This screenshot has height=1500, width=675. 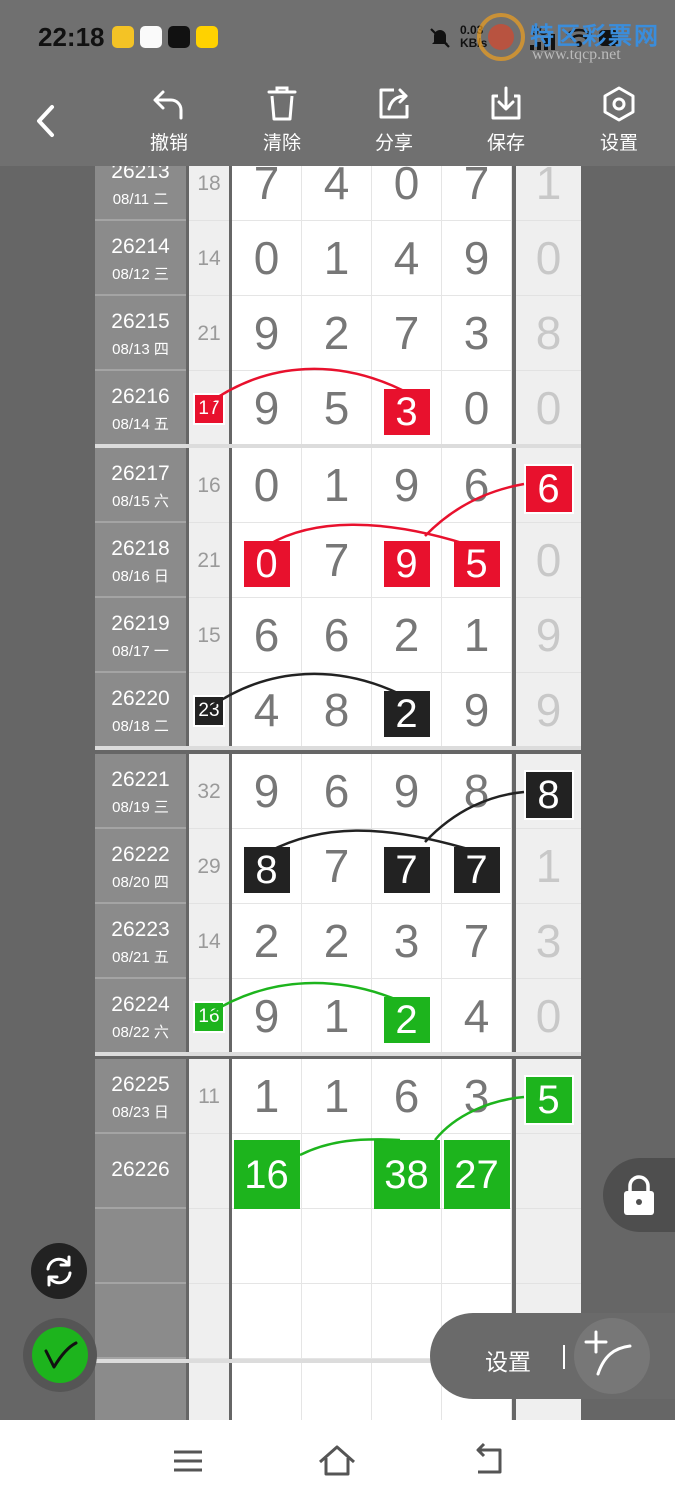 I want to click on floating-settings-pill: 设置, so click(x=552, y=1356).